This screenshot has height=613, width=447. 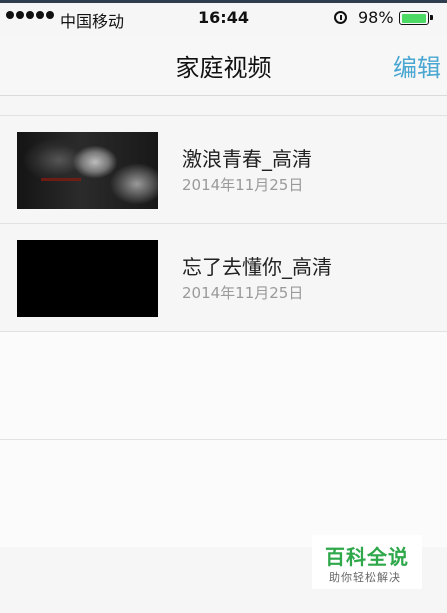 I want to click on watermark-title: 百科全说, so click(x=367, y=557).